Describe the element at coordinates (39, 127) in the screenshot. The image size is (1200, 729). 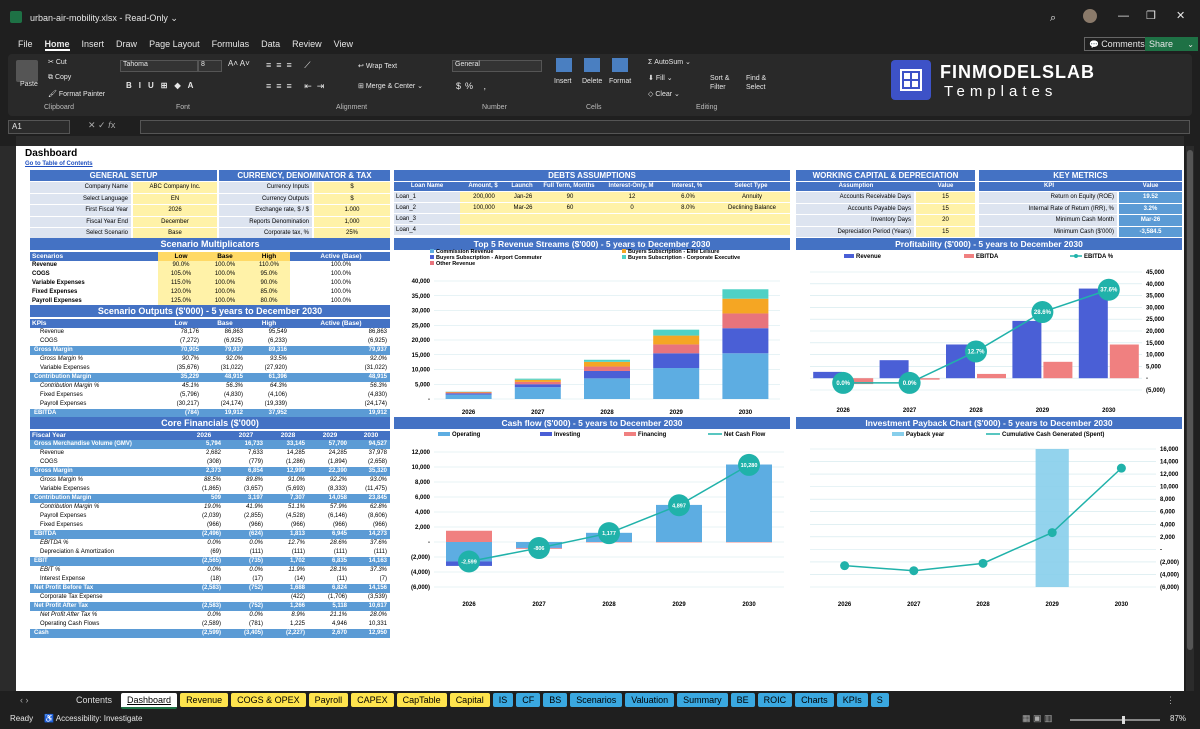
I see `name-box: A1` at that location.